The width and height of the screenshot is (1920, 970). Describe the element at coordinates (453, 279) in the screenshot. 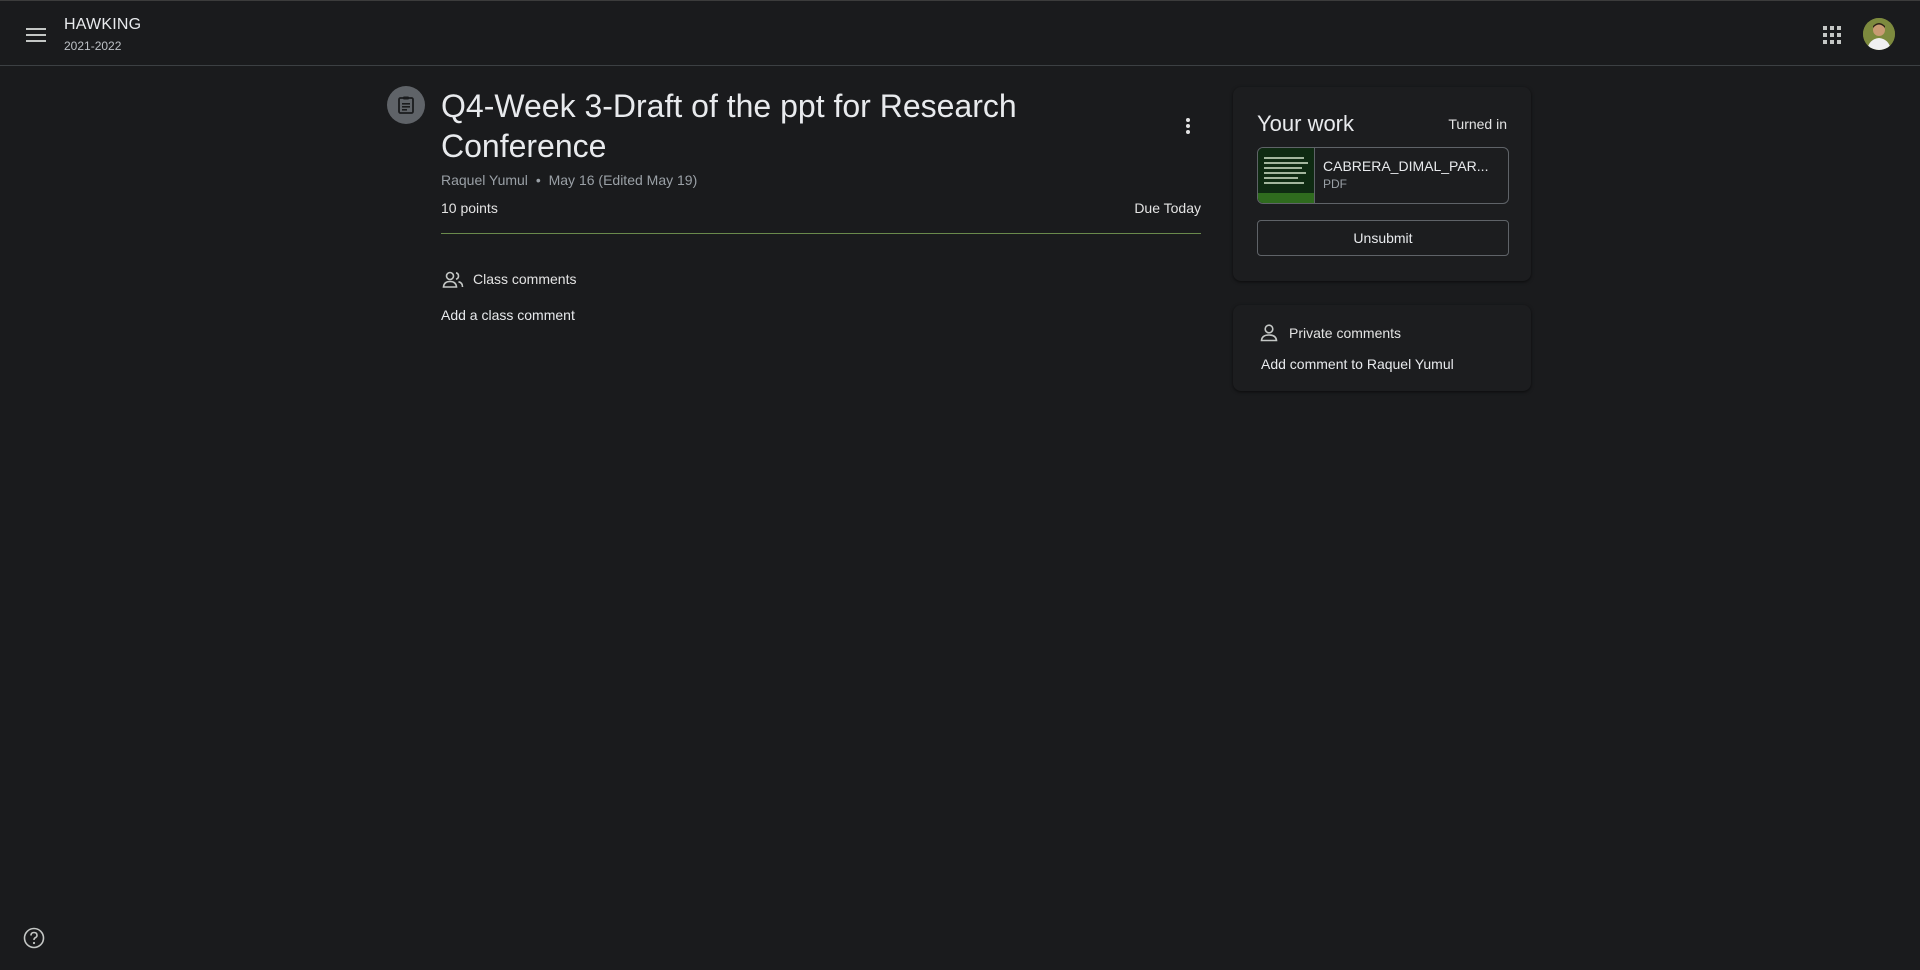

I see `people-icon` at that location.